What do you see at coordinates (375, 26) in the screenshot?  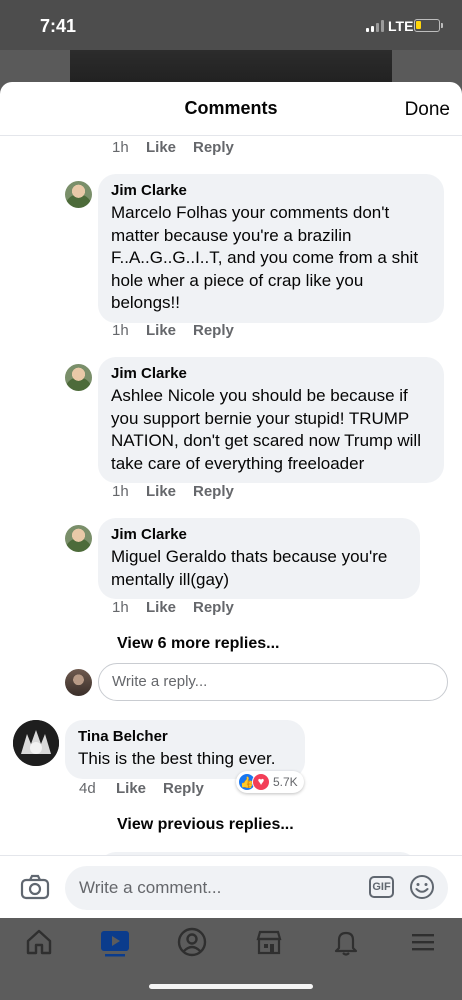 I see `signal-icon` at bounding box center [375, 26].